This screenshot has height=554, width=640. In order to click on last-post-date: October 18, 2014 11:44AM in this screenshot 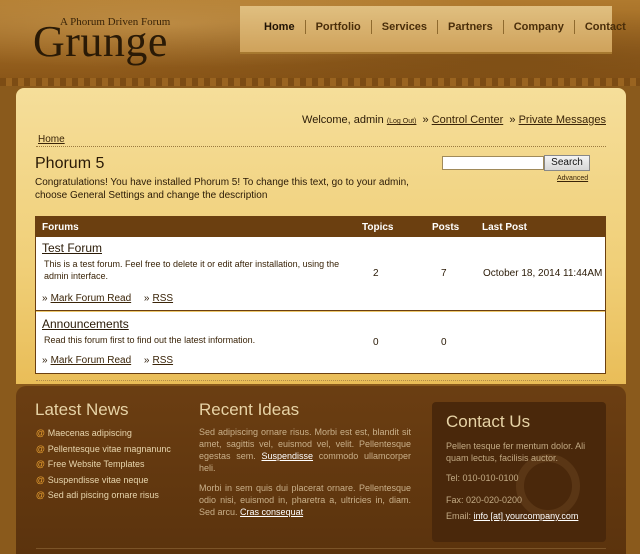, I will do `click(543, 273)`.